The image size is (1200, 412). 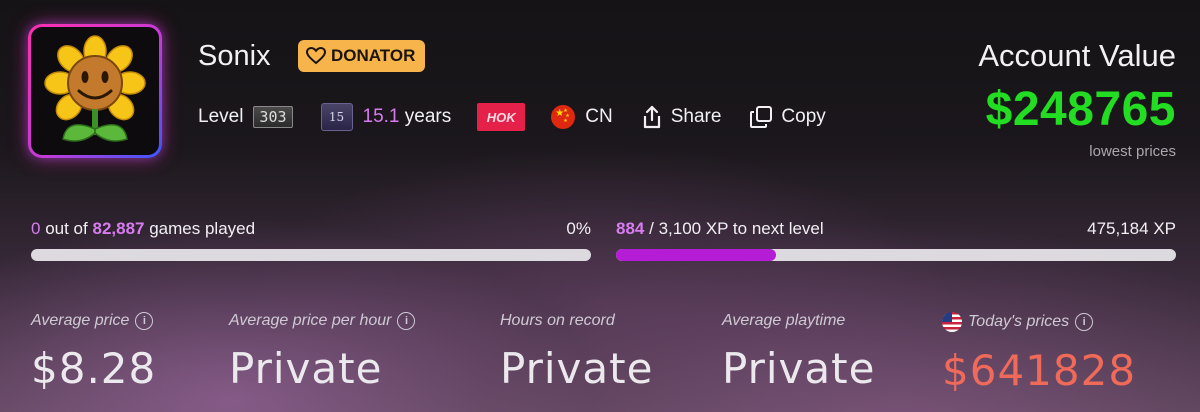 What do you see at coordinates (761, 117) in the screenshot?
I see `copy-icon` at bounding box center [761, 117].